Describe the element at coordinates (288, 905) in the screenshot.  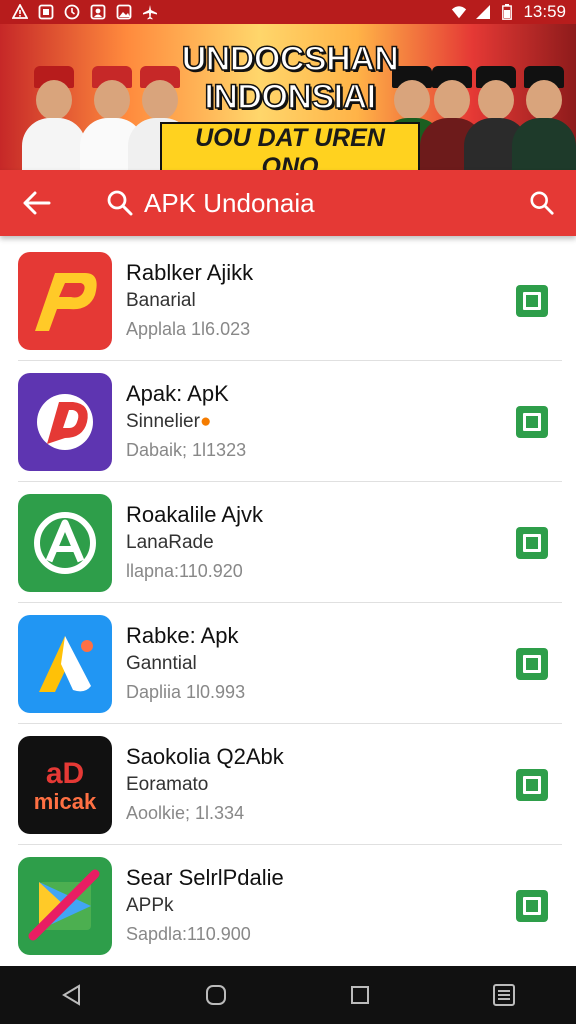
I see `list-item: Sear SelrlPdalie APPk Sapdla:110.900` at that location.